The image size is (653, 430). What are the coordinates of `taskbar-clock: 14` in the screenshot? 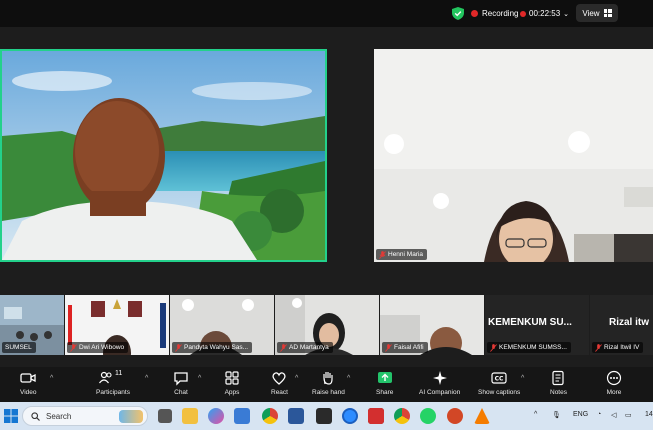 It's located at (649, 414).